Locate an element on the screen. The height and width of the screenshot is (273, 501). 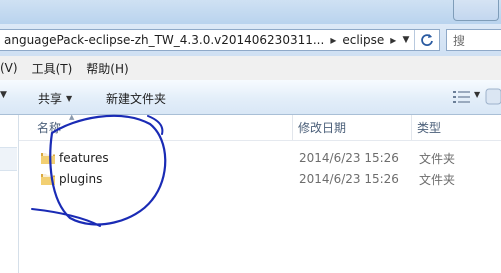
menu-item-tools: 工具(T) is located at coordinates (52, 68).